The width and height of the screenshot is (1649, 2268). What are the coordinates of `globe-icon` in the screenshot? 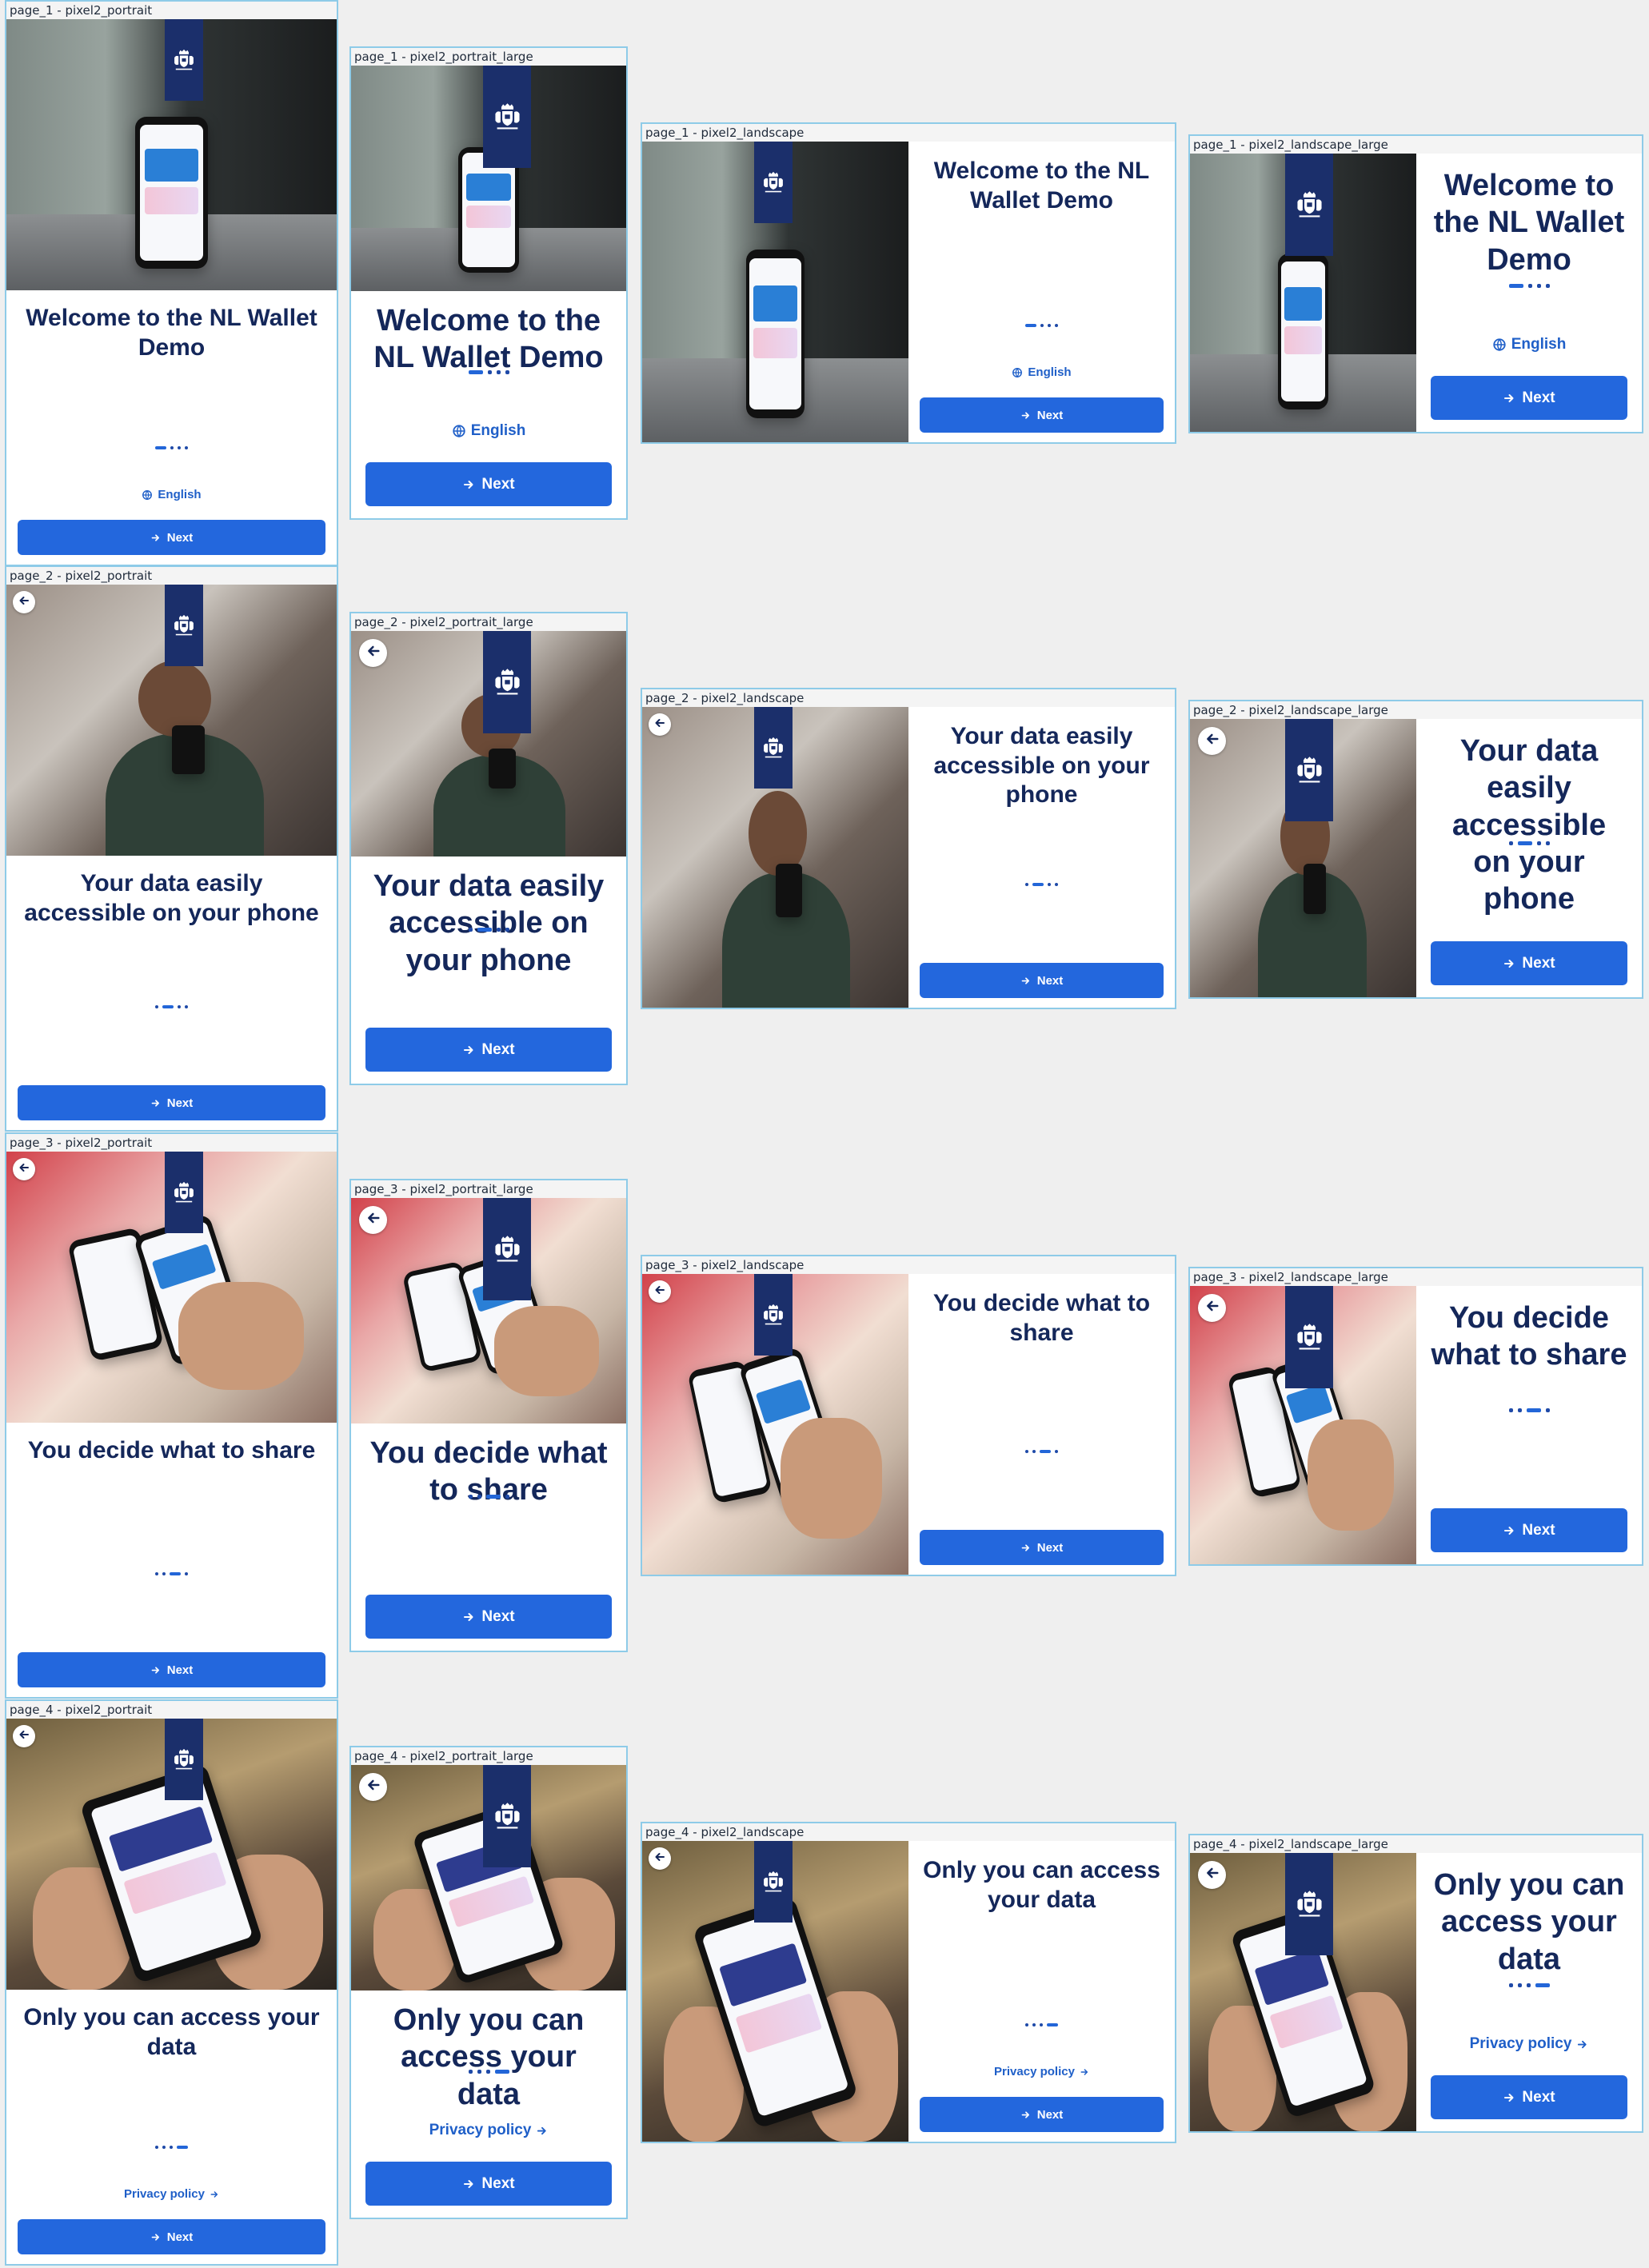 It's located at (459, 431).